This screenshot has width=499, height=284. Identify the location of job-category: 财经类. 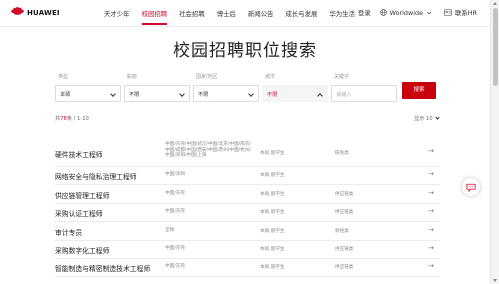
(342, 231).